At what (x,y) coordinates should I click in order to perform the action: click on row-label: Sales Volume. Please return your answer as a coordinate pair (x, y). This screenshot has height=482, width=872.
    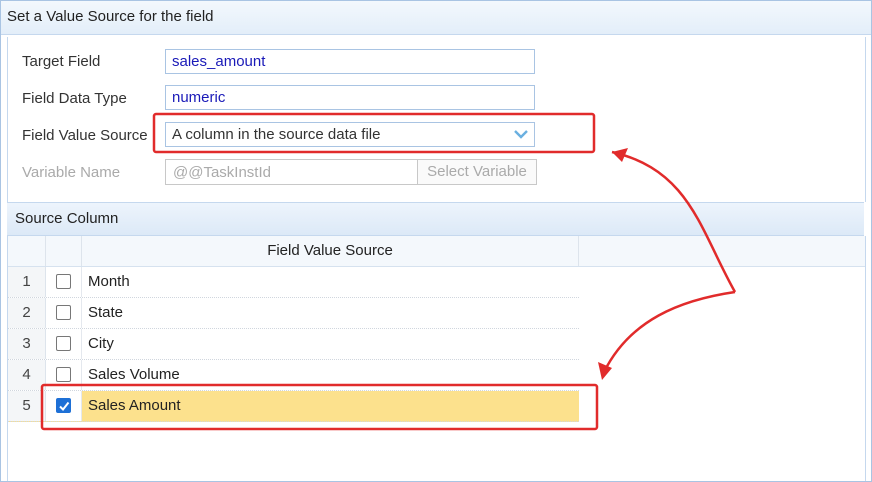
    Looking at the image, I should click on (134, 374).